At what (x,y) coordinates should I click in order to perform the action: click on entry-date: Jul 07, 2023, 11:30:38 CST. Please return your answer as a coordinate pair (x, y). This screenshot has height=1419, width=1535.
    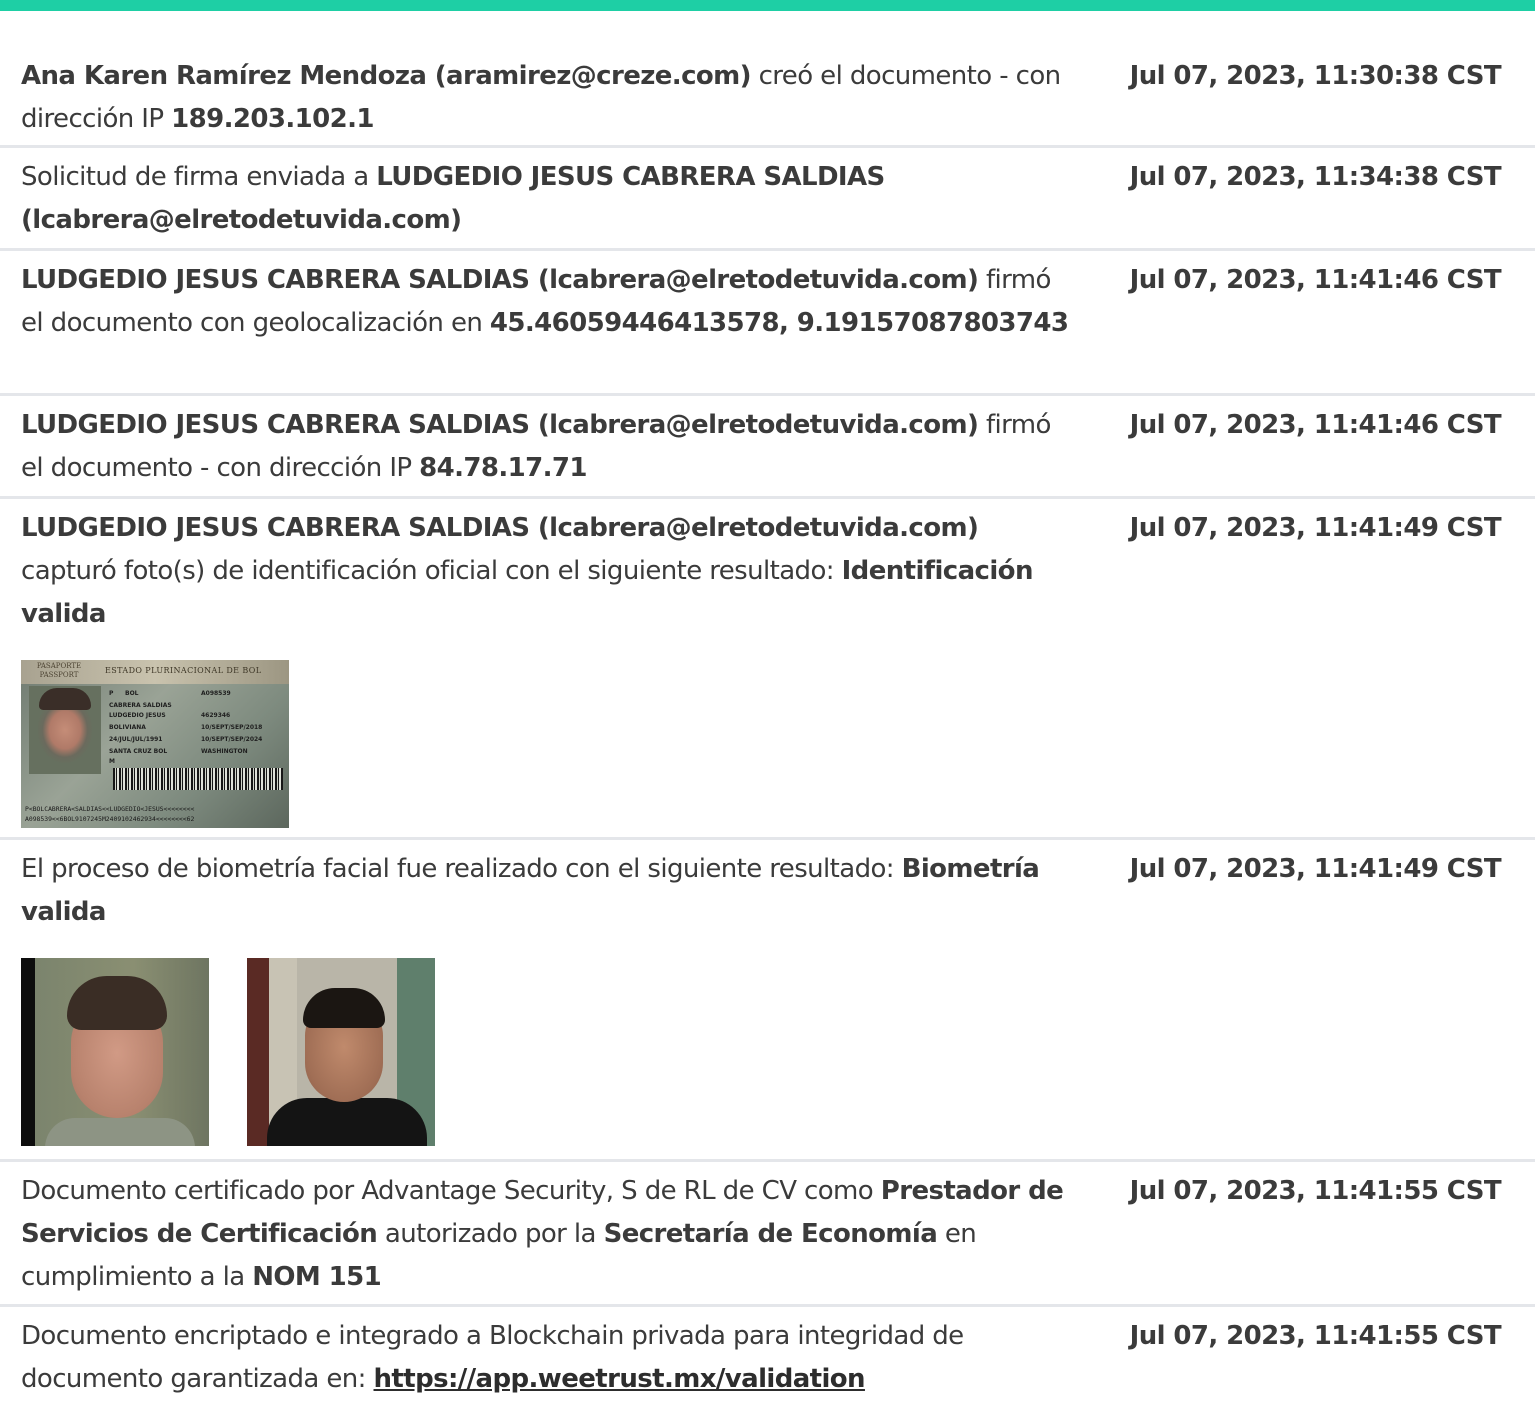
    Looking at the image, I should click on (1315, 76).